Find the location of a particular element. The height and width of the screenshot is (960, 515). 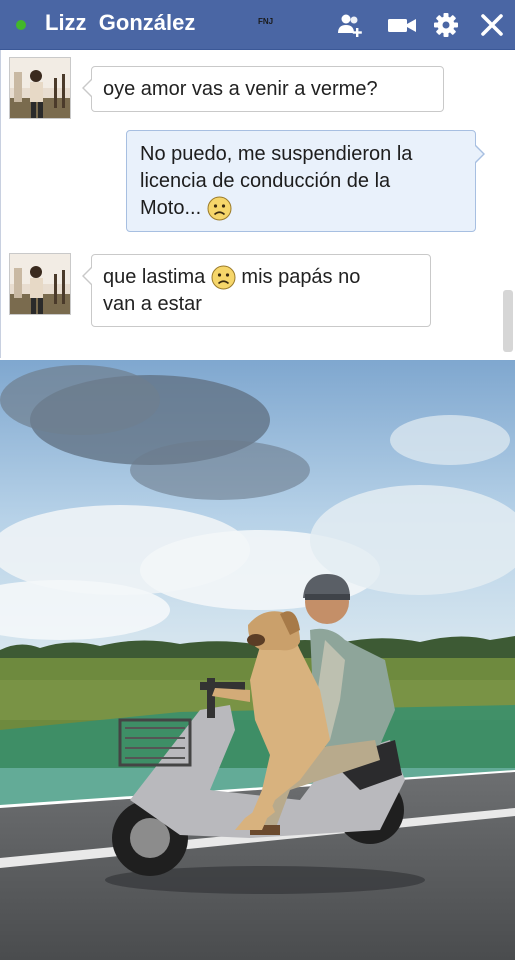

message-text-line: licencia de conducción de la is located at coordinates (265, 181).